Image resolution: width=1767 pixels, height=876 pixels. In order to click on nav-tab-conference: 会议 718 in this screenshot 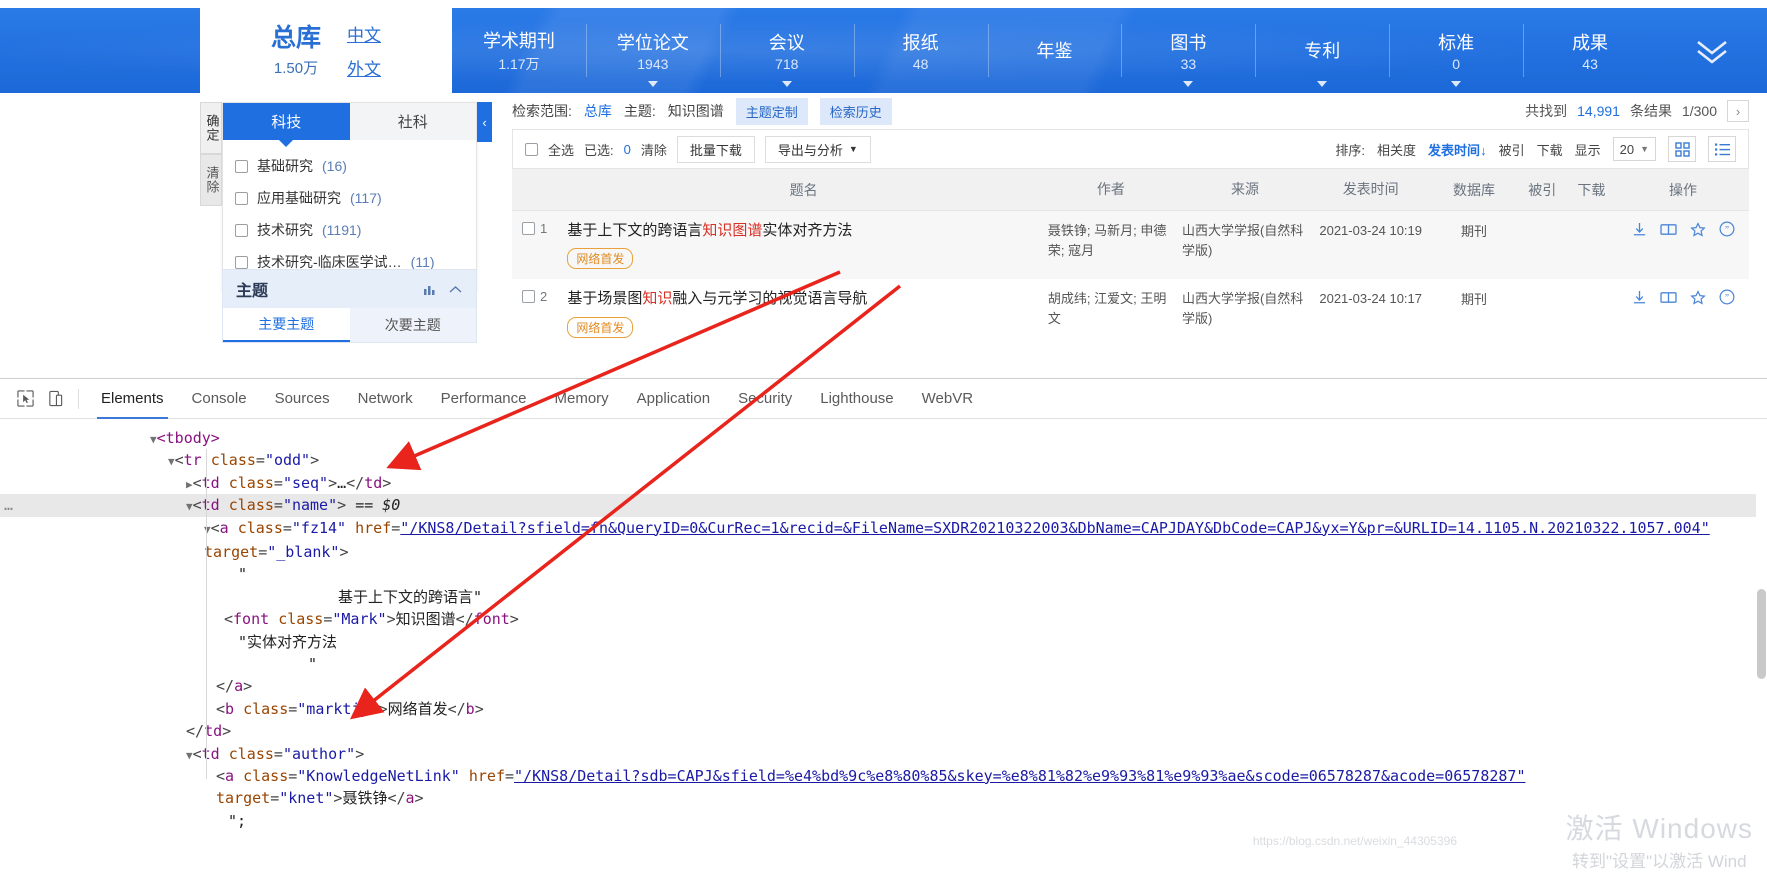, I will do `click(786, 50)`.